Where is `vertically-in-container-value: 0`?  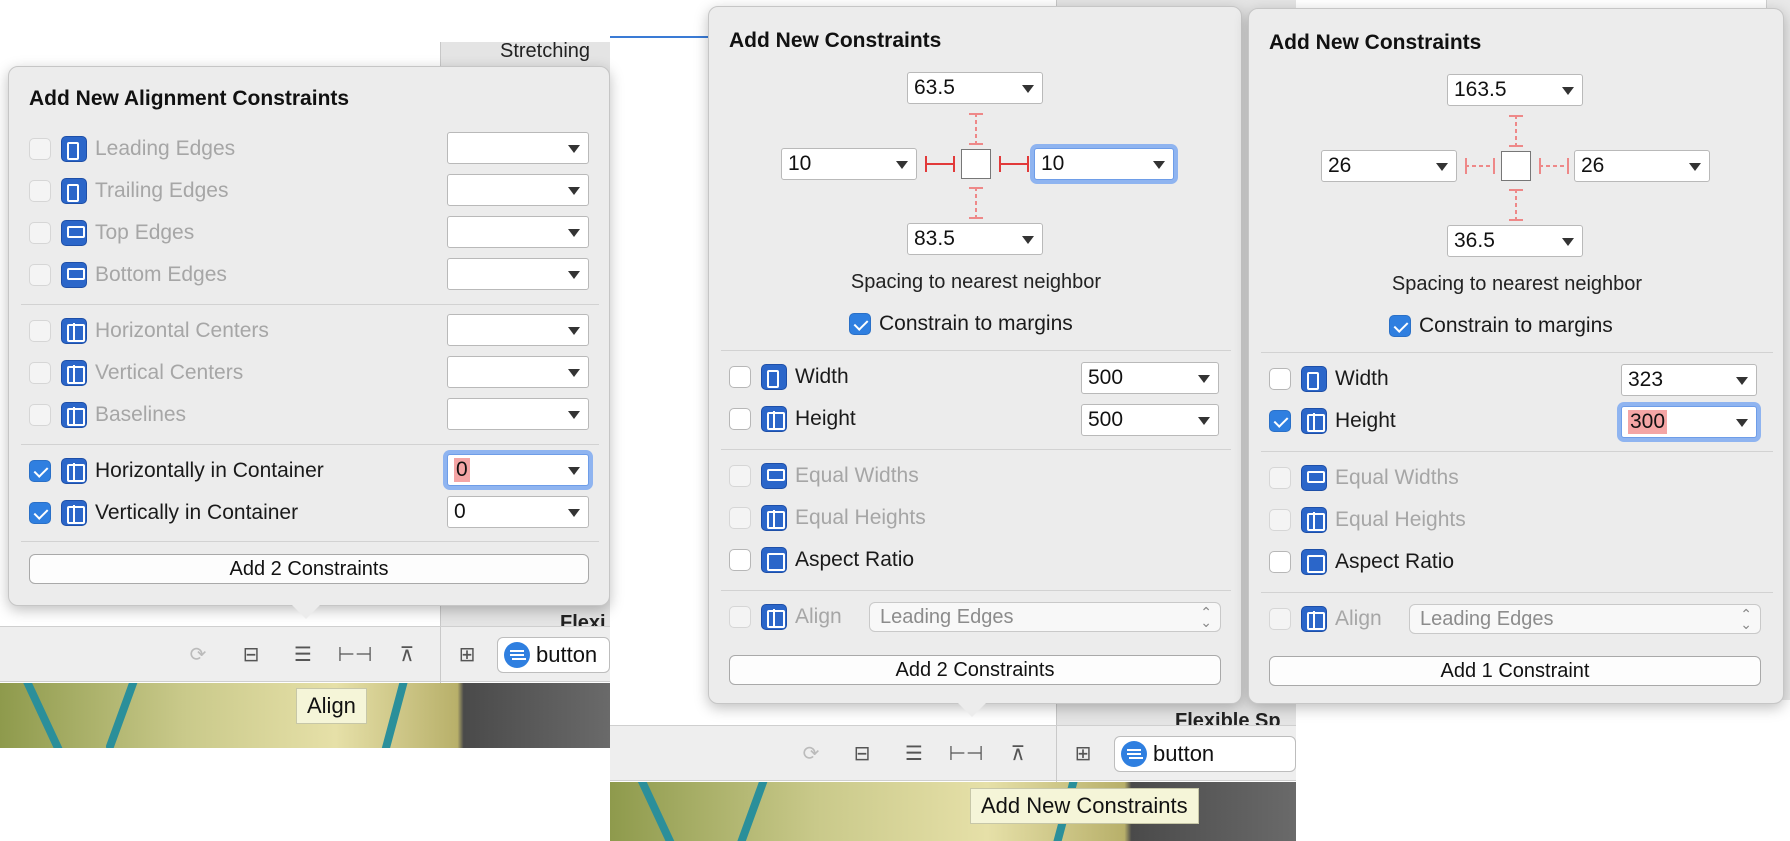 vertically-in-container-value: 0 is located at coordinates (518, 512).